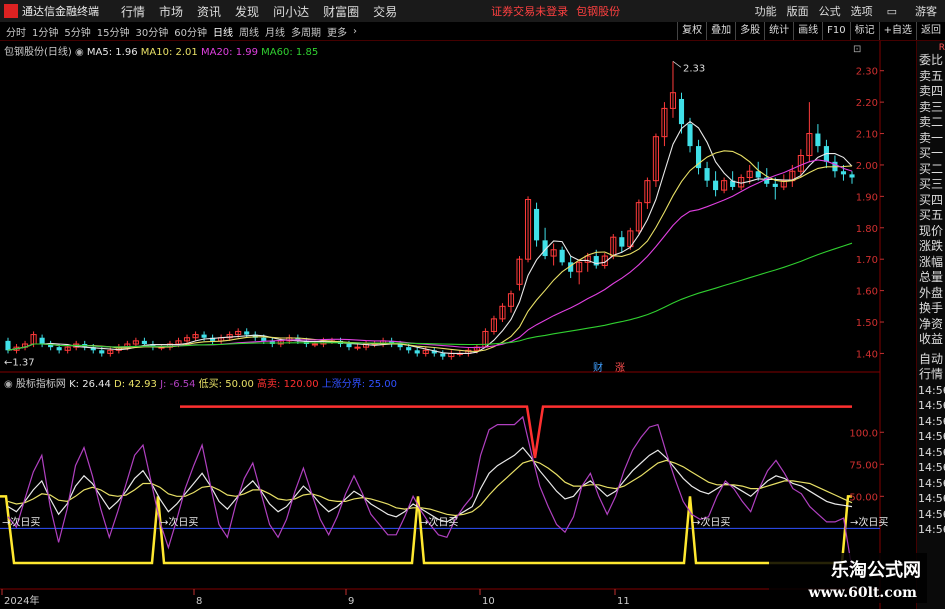  What do you see at coordinates (288, 384) in the screenshot?
I see `high-sell-legend: 高卖: 120.00` at bounding box center [288, 384].